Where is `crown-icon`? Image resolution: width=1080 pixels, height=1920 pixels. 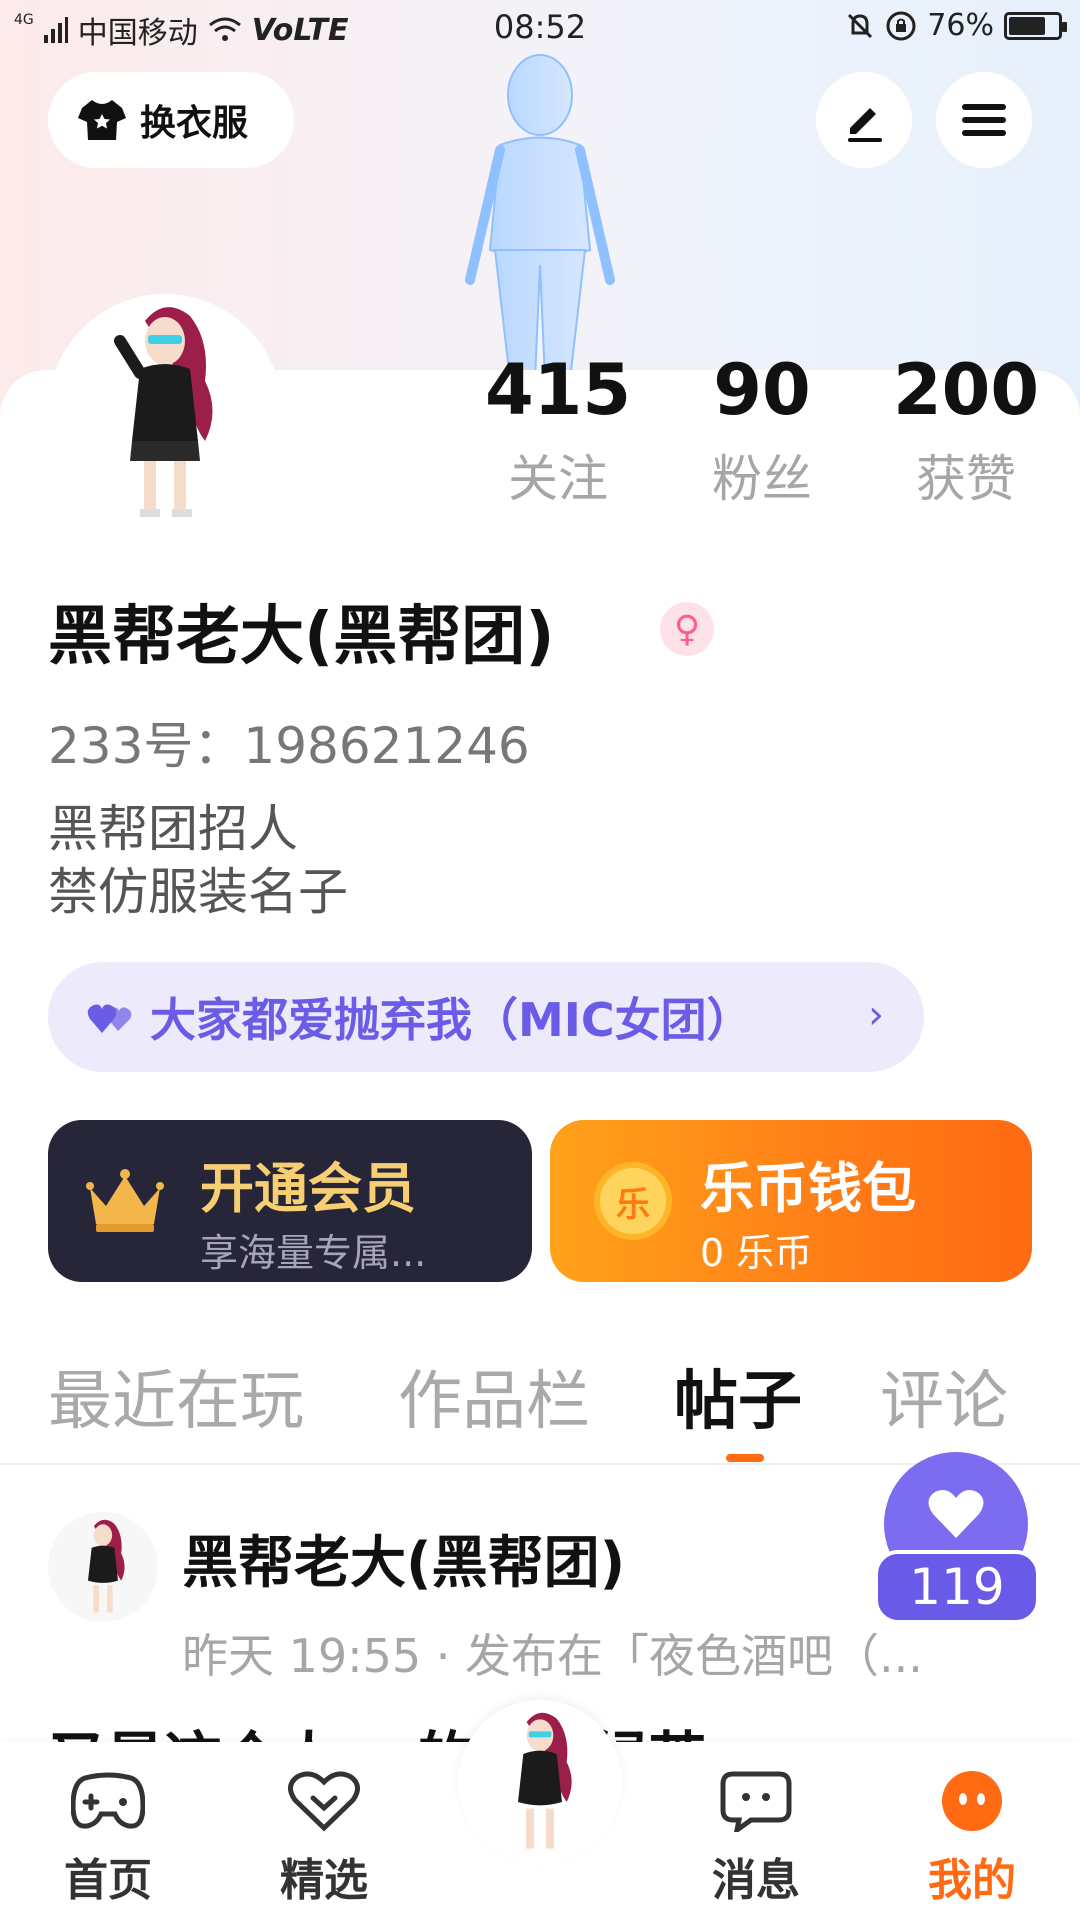
crown-icon is located at coordinates (125, 1200).